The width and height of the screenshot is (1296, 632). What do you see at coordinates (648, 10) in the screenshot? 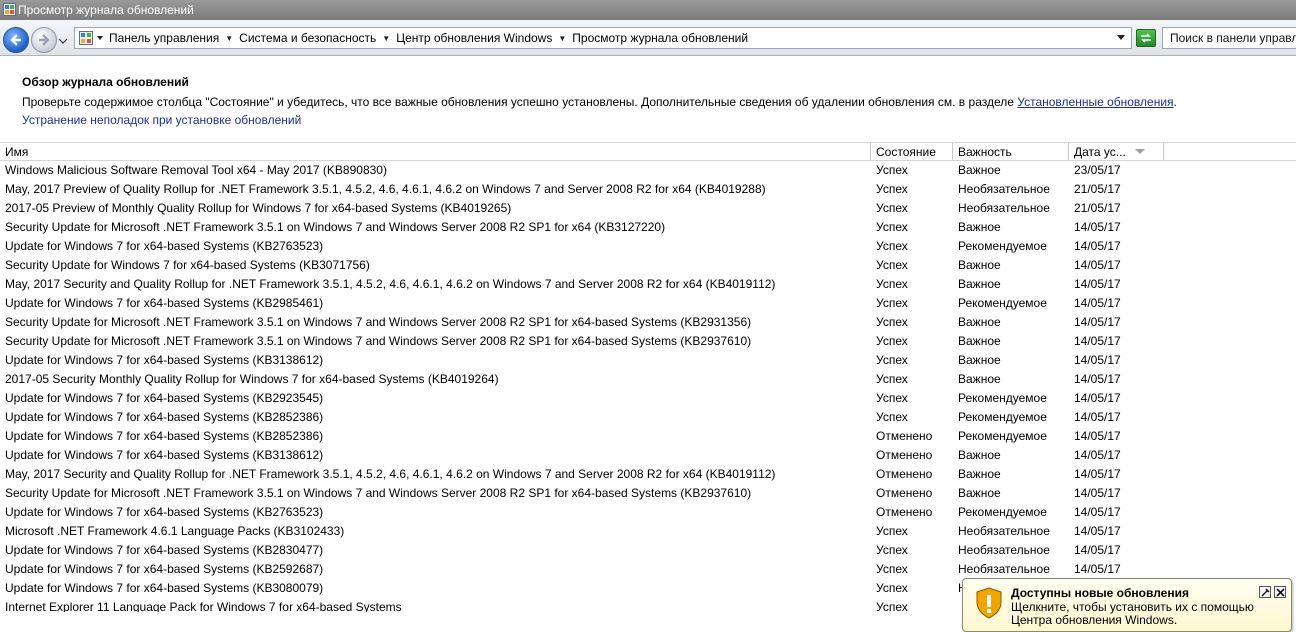
I see `window-title-bar: Просмотр журнала обновлений` at bounding box center [648, 10].